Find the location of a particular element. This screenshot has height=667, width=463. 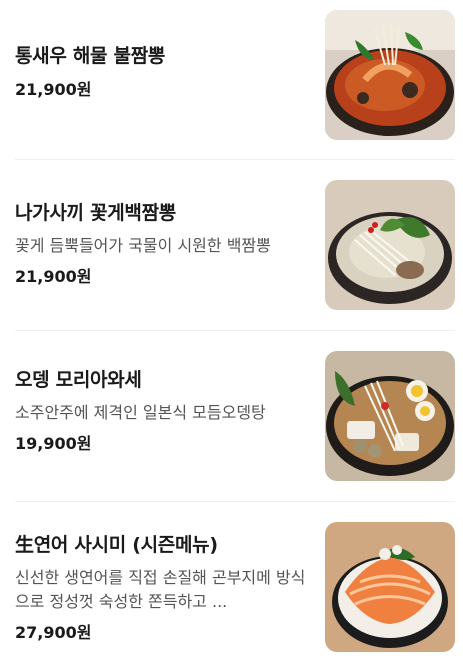

menu-item-name: 生연어 사시미 (시즌메뉴) is located at coordinates (116, 545).